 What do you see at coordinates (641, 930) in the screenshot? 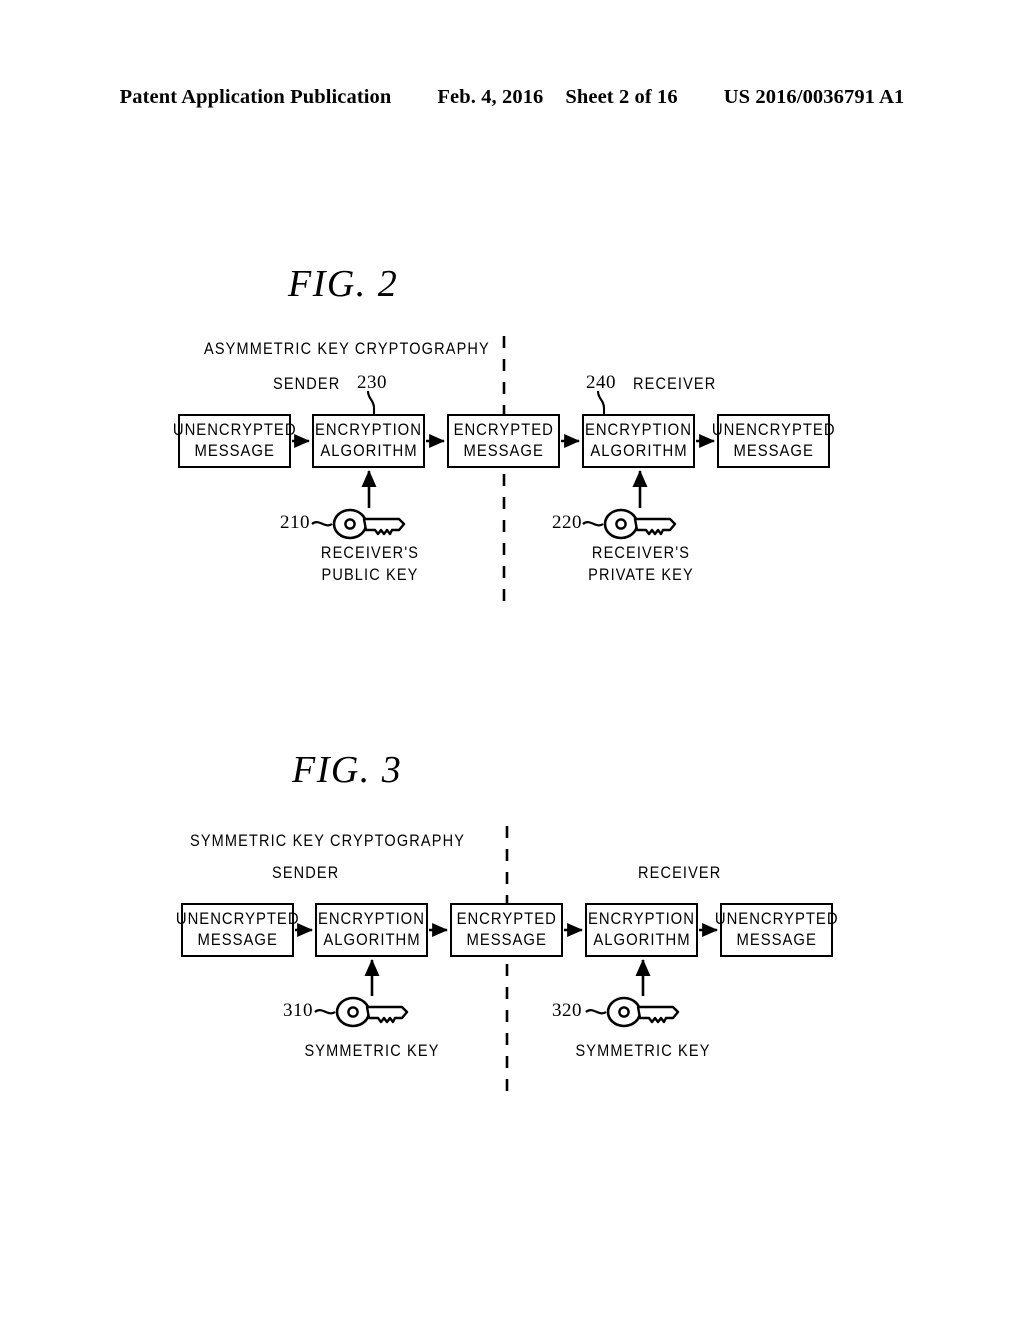
I see `figure-3-box-encryption-algorithm-receiver: ENCRYPTION ALGORITHM` at bounding box center [641, 930].